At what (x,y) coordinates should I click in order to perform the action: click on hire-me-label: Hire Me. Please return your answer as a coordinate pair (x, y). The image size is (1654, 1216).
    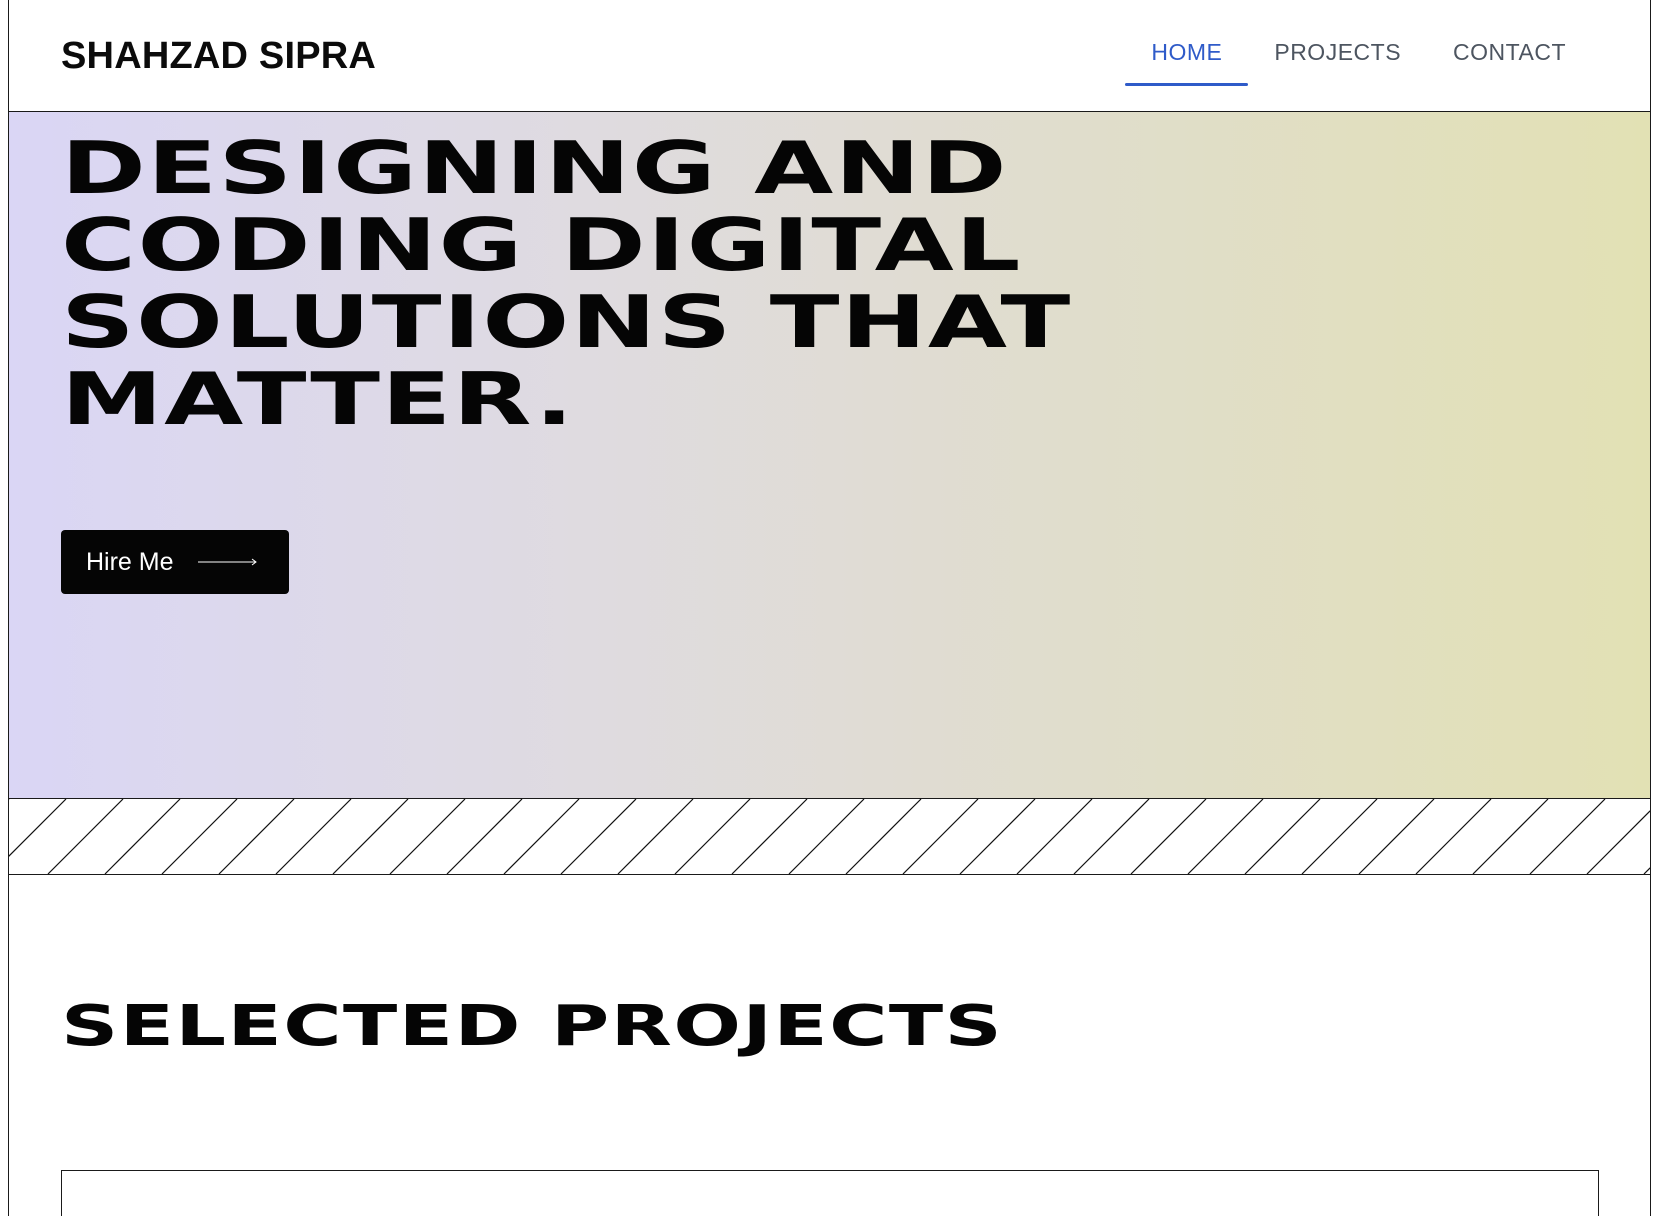
    Looking at the image, I should click on (130, 562).